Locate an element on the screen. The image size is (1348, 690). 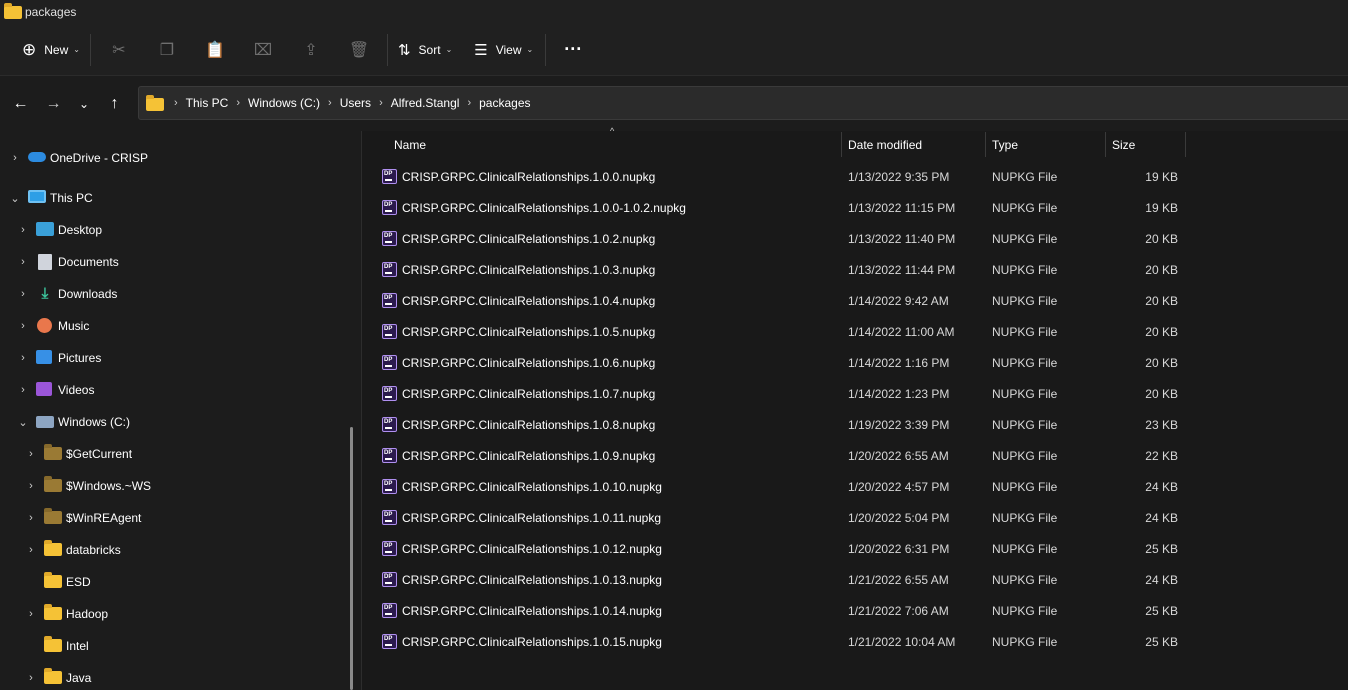
file-date-modified: 1/13/2022 11:15 PM is located at coordinates (902, 207).